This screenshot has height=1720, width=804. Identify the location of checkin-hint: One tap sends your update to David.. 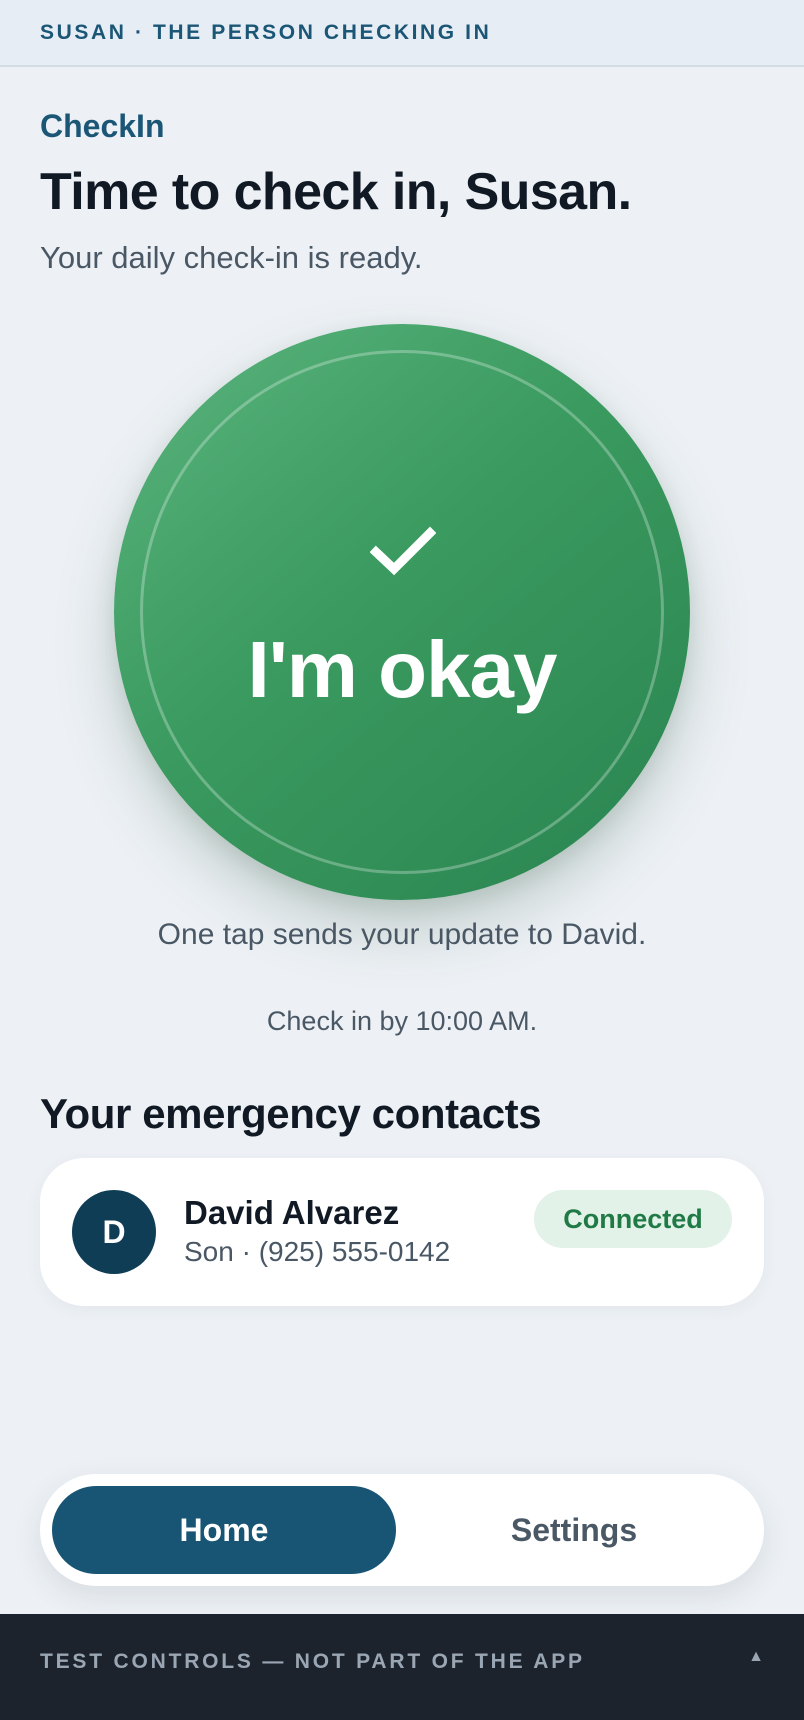
(402, 934).